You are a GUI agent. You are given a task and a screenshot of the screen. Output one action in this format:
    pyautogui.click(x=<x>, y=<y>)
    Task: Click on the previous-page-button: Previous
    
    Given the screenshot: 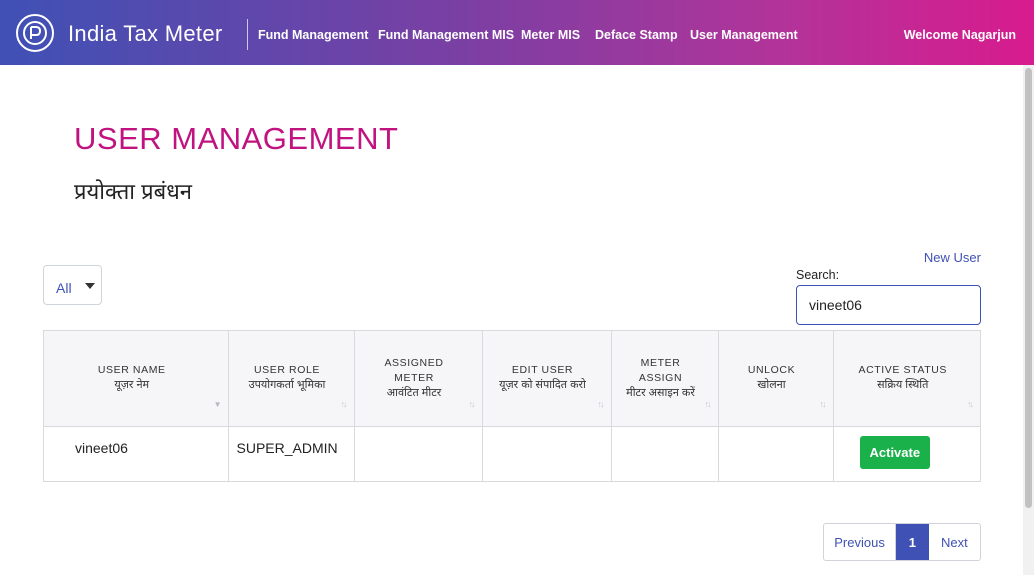 What is the action you would take?
    pyautogui.click(x=860, y=542)
    